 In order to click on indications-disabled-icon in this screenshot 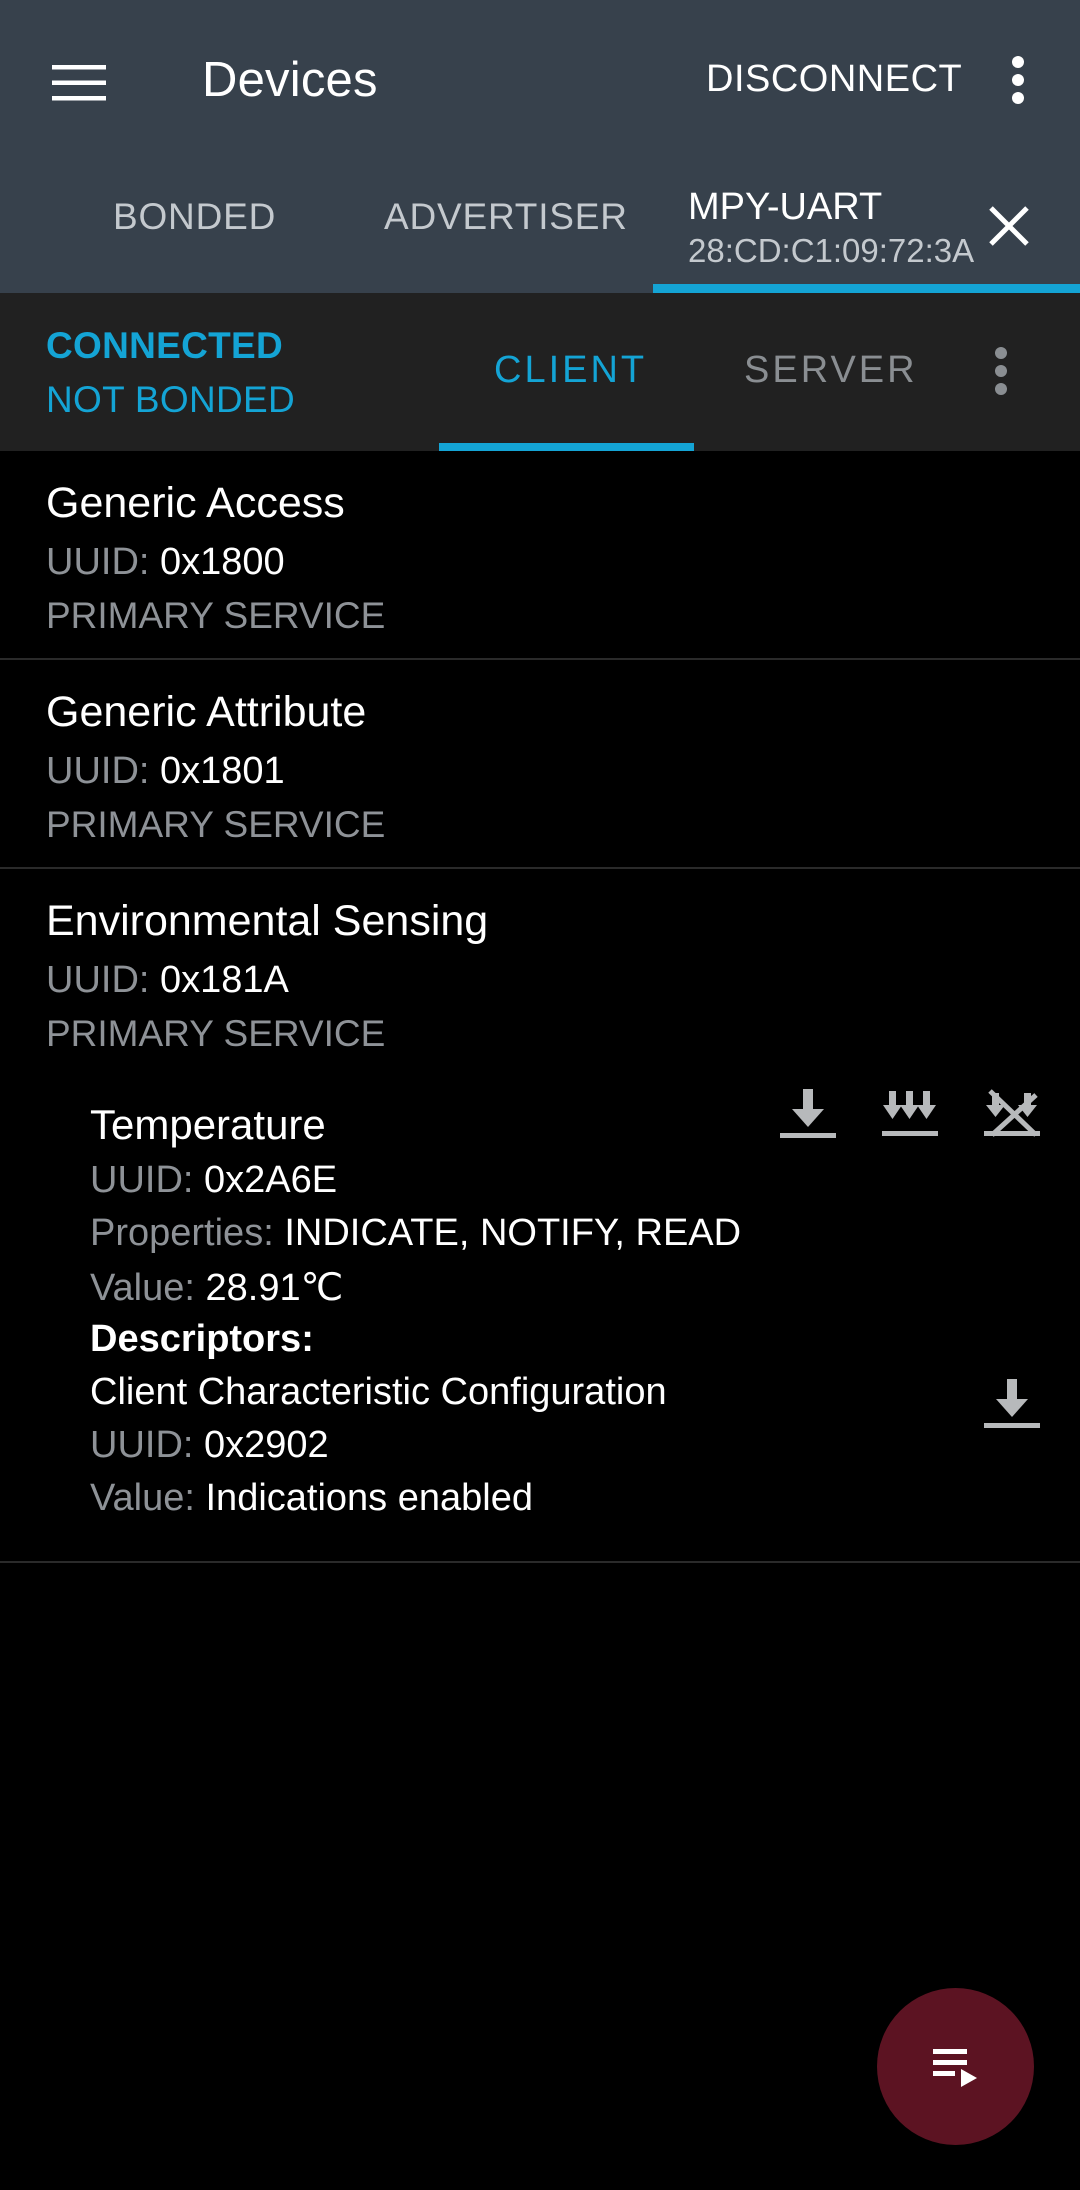, I will do `click(1012, 1115)`.